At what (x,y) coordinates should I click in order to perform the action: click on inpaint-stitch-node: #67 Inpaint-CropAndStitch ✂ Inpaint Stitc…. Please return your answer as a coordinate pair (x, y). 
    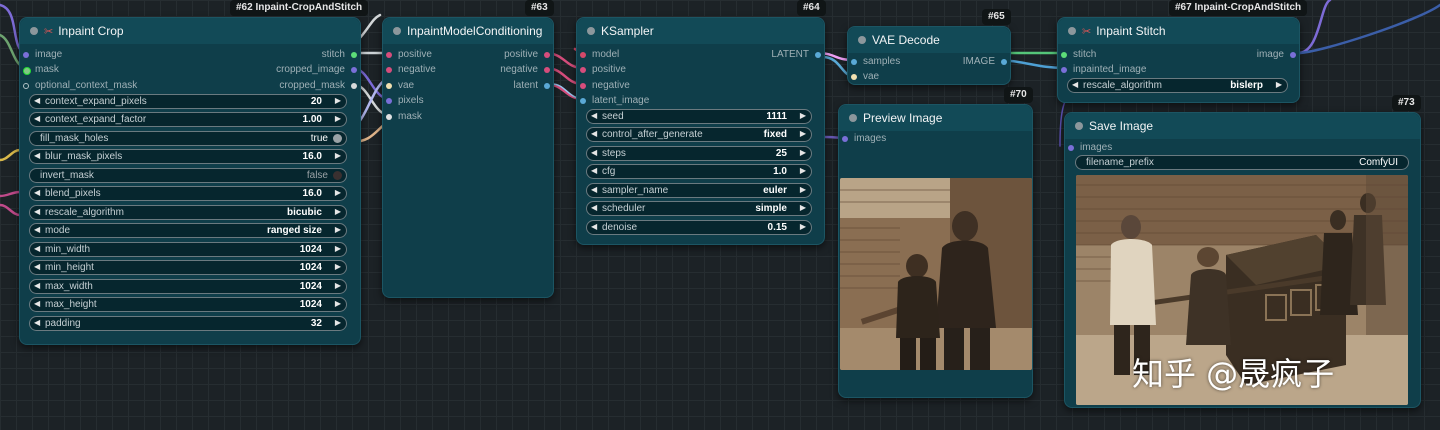
    Looking at the image, I should click on (1182, 51).